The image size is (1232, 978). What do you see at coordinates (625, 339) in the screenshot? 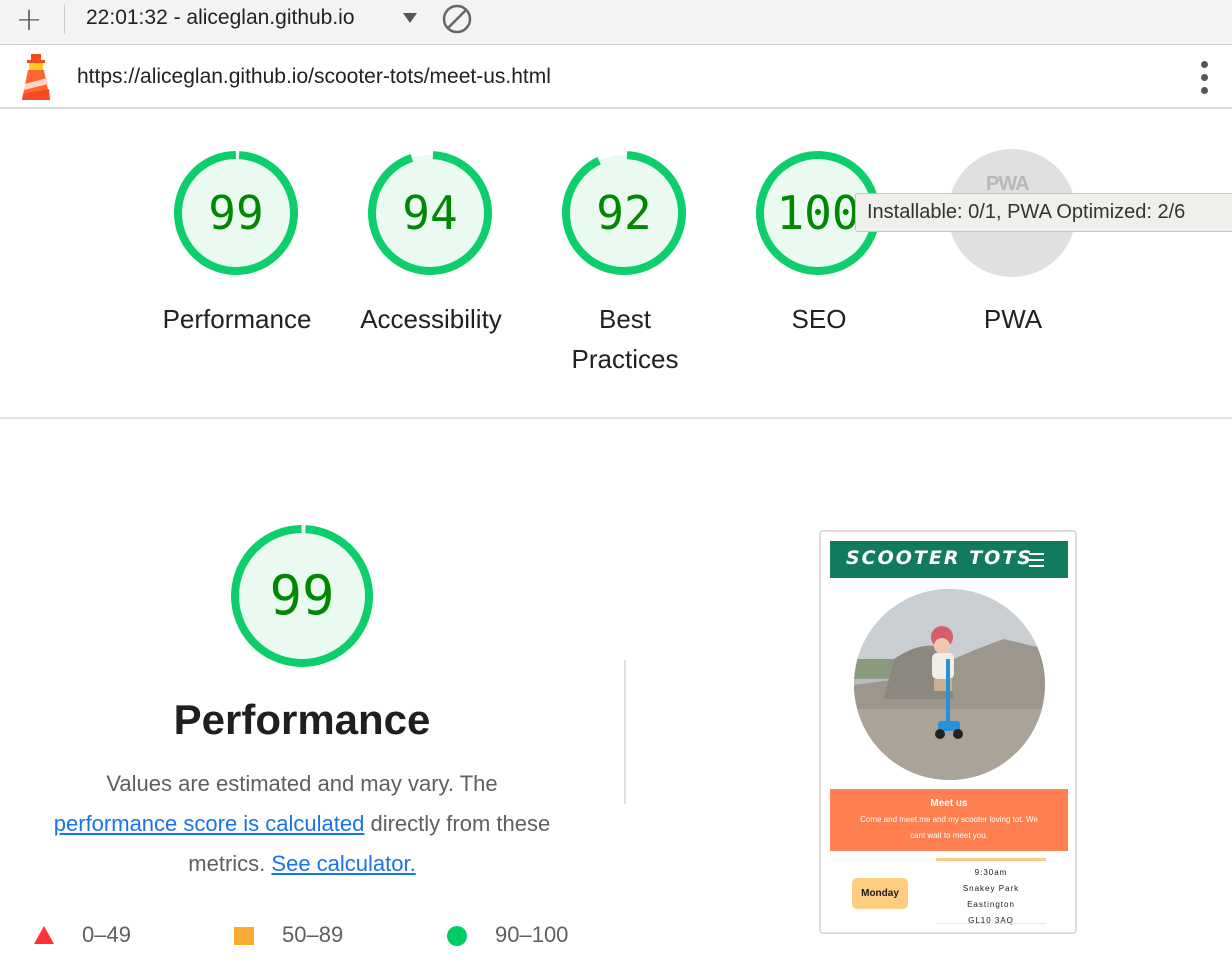
I see `gauge-label-best-practices: Best Practices` at bounding box center [625, 339].